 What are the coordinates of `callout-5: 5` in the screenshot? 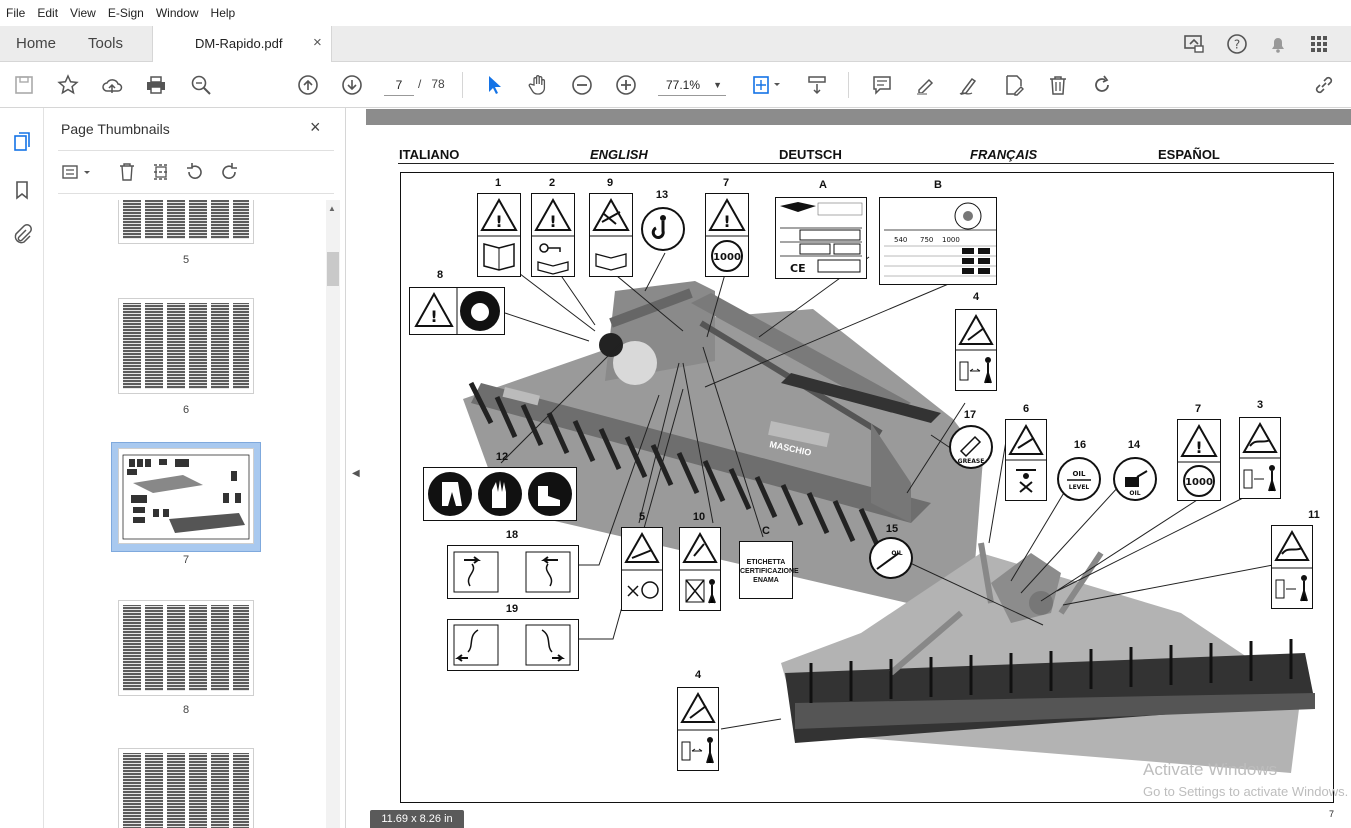 It's located at (642, 517).